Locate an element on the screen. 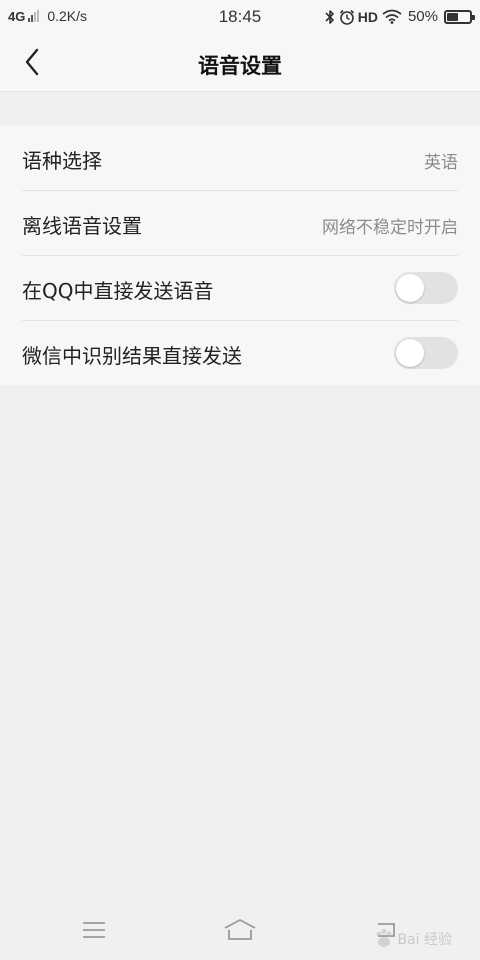  bottom-nav: Bai 经验 is located at coordinates (240, 930).